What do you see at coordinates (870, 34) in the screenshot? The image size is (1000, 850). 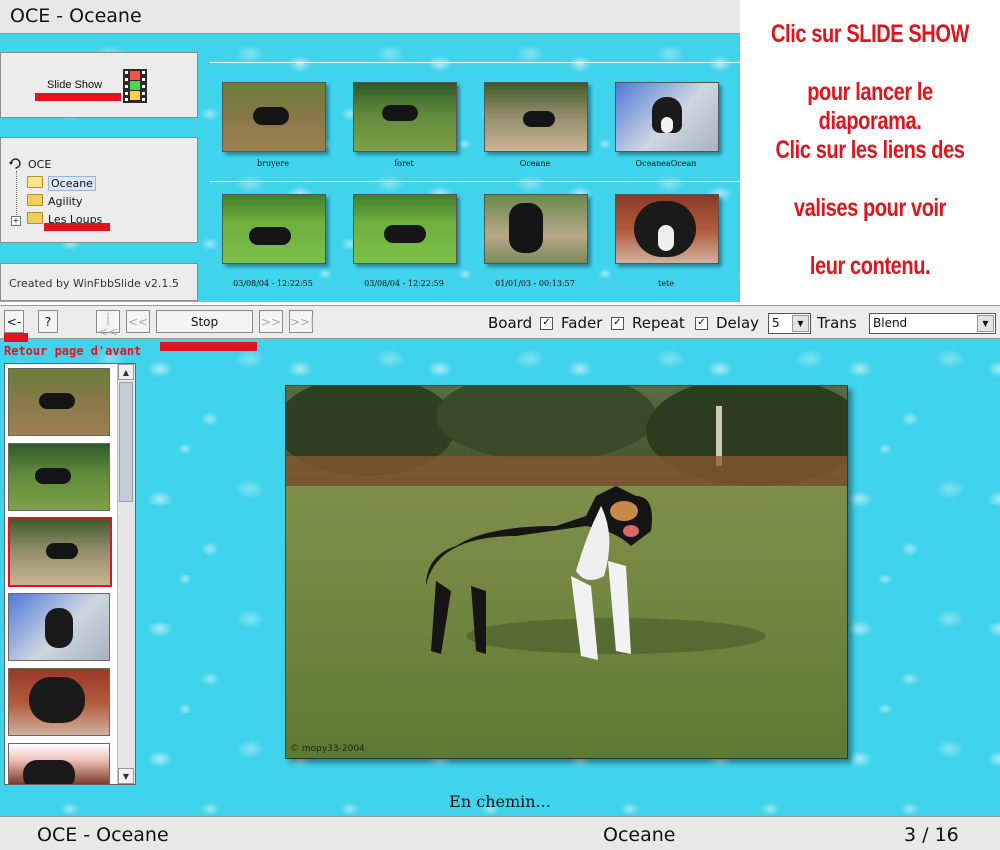 I see `instruction-line: Clic sur SLIDE SHOW` at bounding box center [870, 34].